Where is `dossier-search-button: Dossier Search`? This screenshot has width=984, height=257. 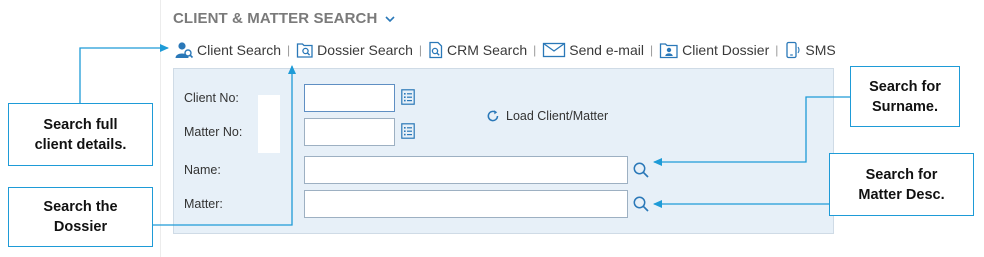 dossier-search-button: Dossier Search is located at coordinates (354, 50).